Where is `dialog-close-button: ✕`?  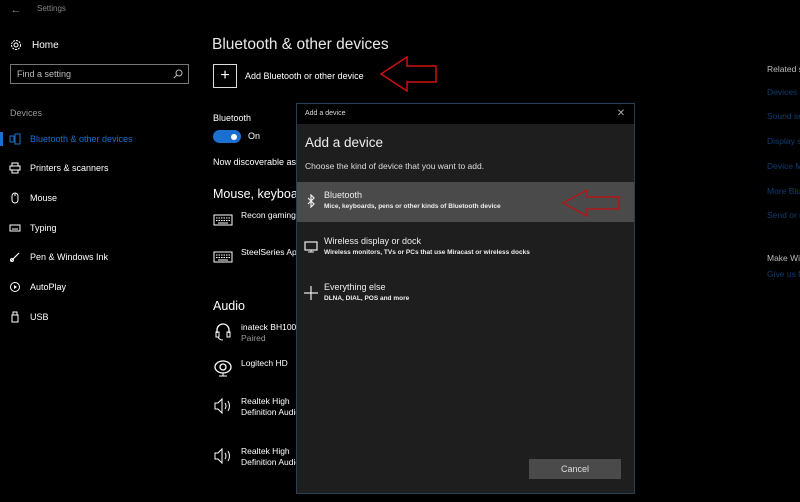 dialog-close-button: ✕ is located at coordinates (621, 114).